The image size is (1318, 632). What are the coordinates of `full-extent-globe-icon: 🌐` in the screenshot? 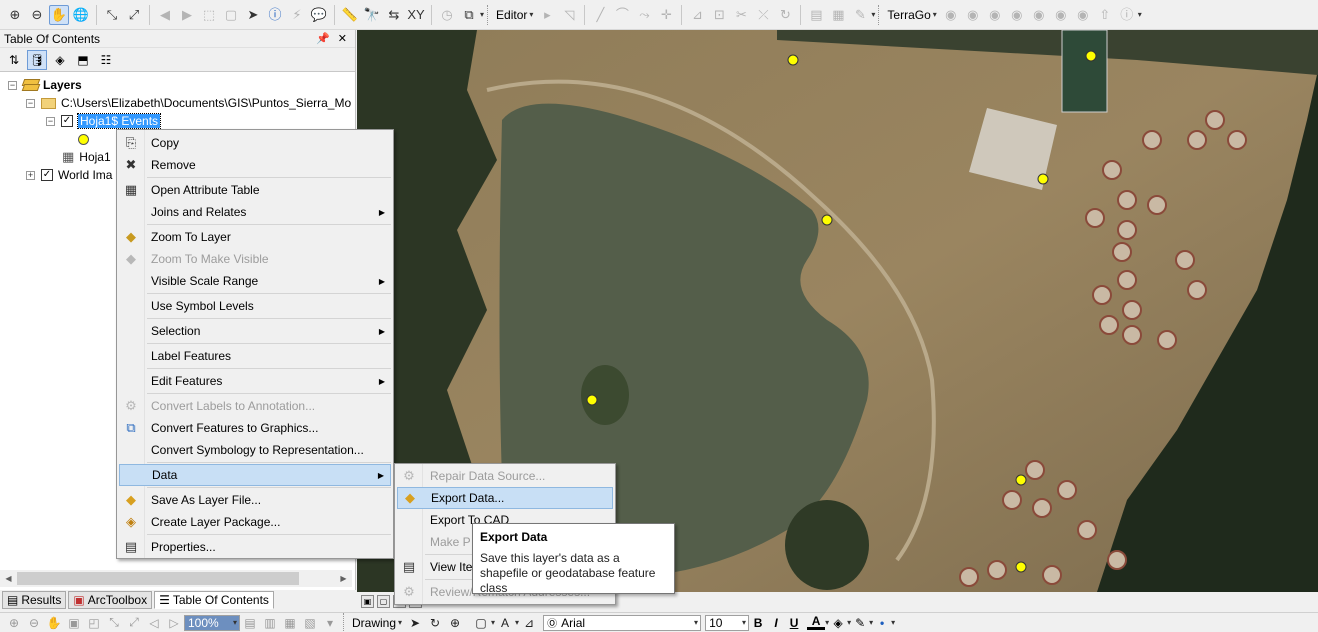 It's located at (81, 15).